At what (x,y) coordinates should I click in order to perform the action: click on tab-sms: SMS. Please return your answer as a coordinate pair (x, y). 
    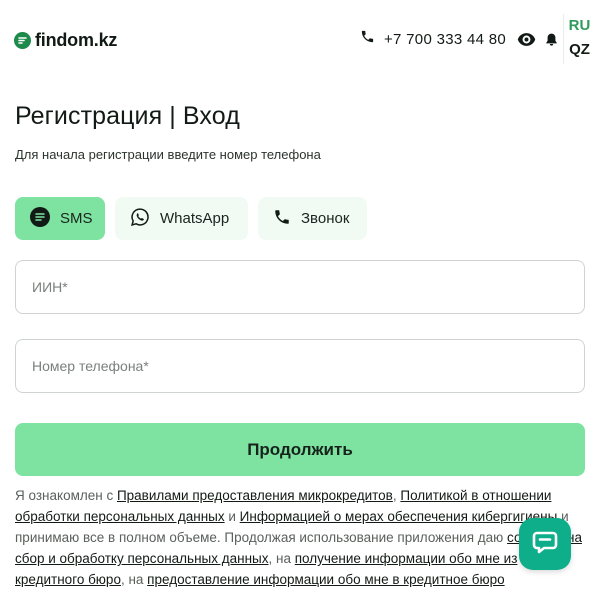
    Looking at the image, I should click on (60, 218).